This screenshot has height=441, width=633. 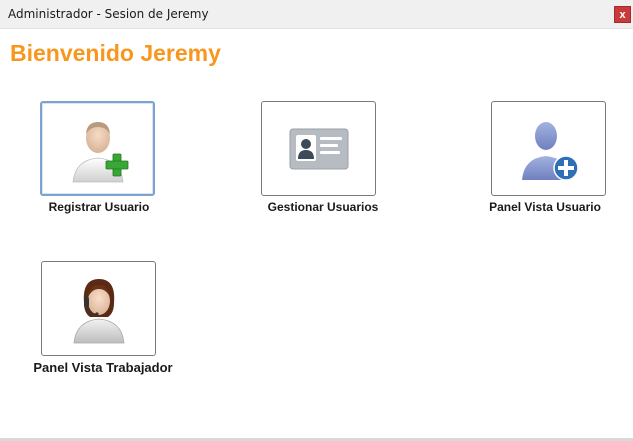 I want to click on registrar-usuario-label: Registrar Usuario, so click(x=99, y=207).